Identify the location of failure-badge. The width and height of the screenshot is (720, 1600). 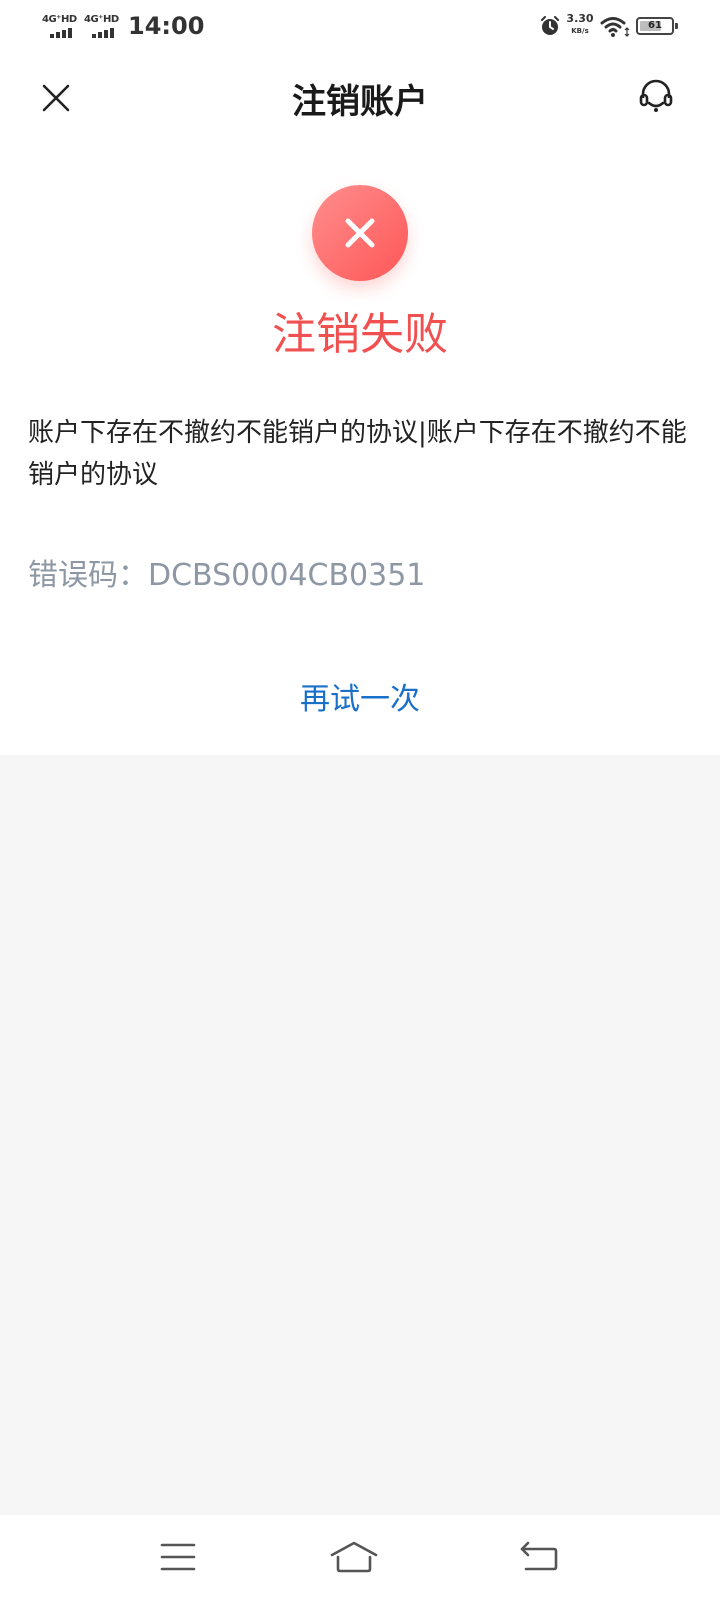
(360, 233).